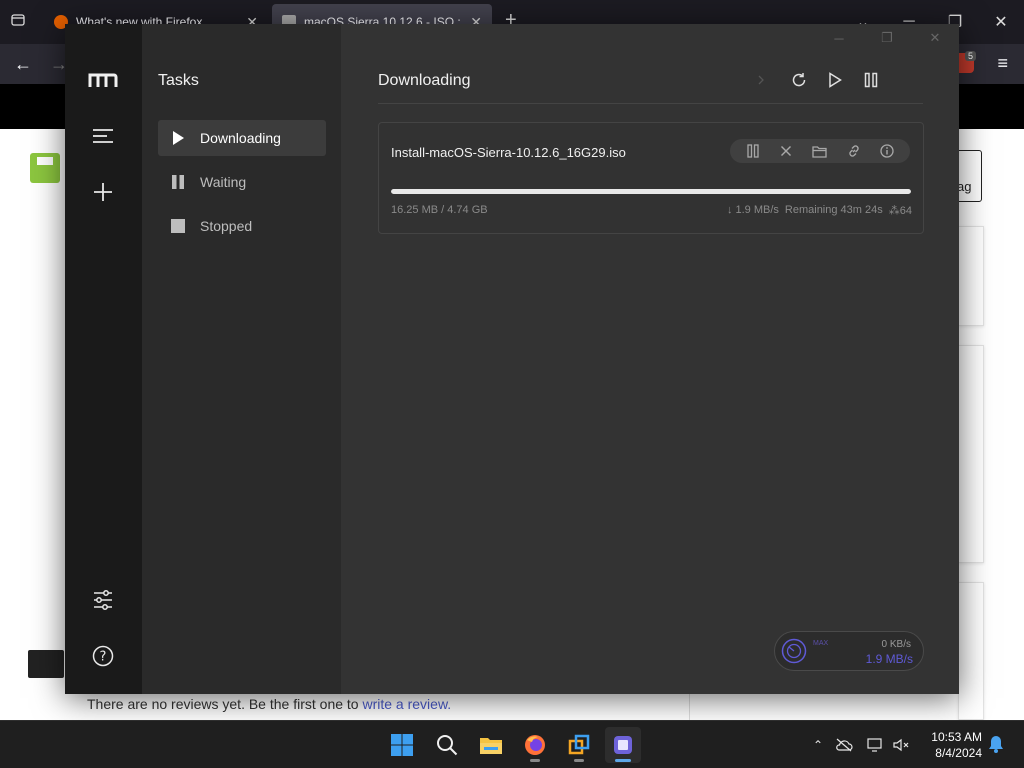 The width and height of the screenshot is (1024, 768). I want to click on task-action-bar, so click(820, 151).